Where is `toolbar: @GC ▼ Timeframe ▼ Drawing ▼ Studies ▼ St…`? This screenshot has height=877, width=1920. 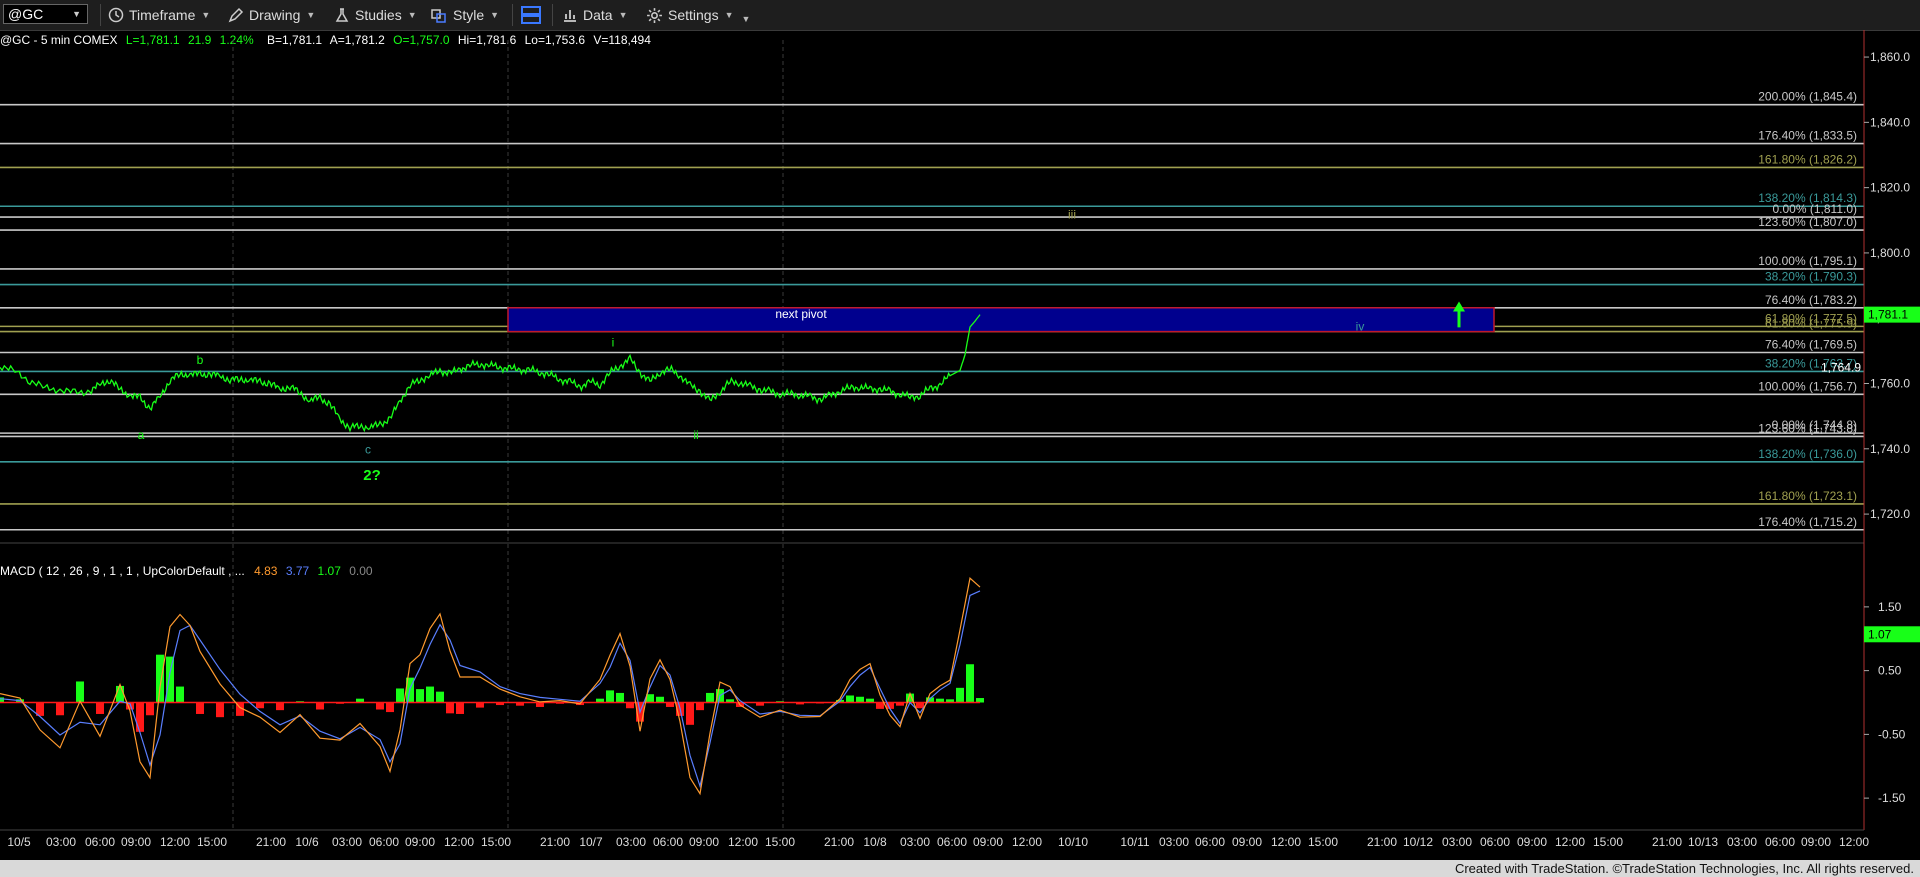
toolbar: @GC ▼ Timeframe ▼ Drawing ▼ Studies ▼ St… is located at coordinates (960, 15).